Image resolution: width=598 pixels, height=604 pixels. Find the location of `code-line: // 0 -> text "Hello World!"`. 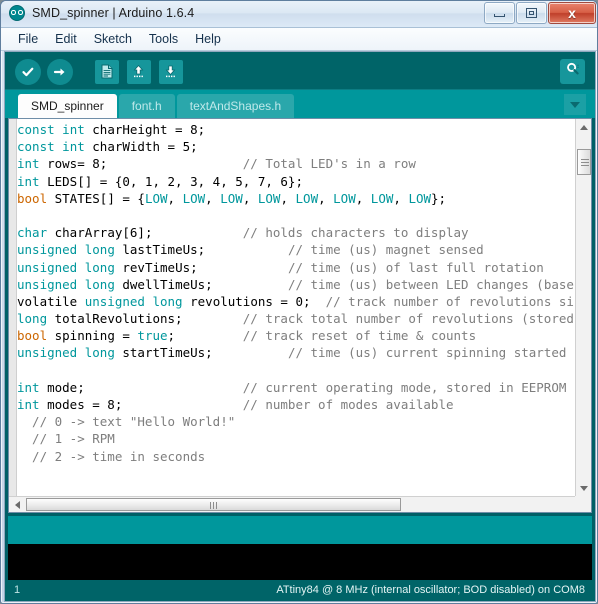

code-line: // 0 -> text "Hello World!" is located at coordinates (126, 422).